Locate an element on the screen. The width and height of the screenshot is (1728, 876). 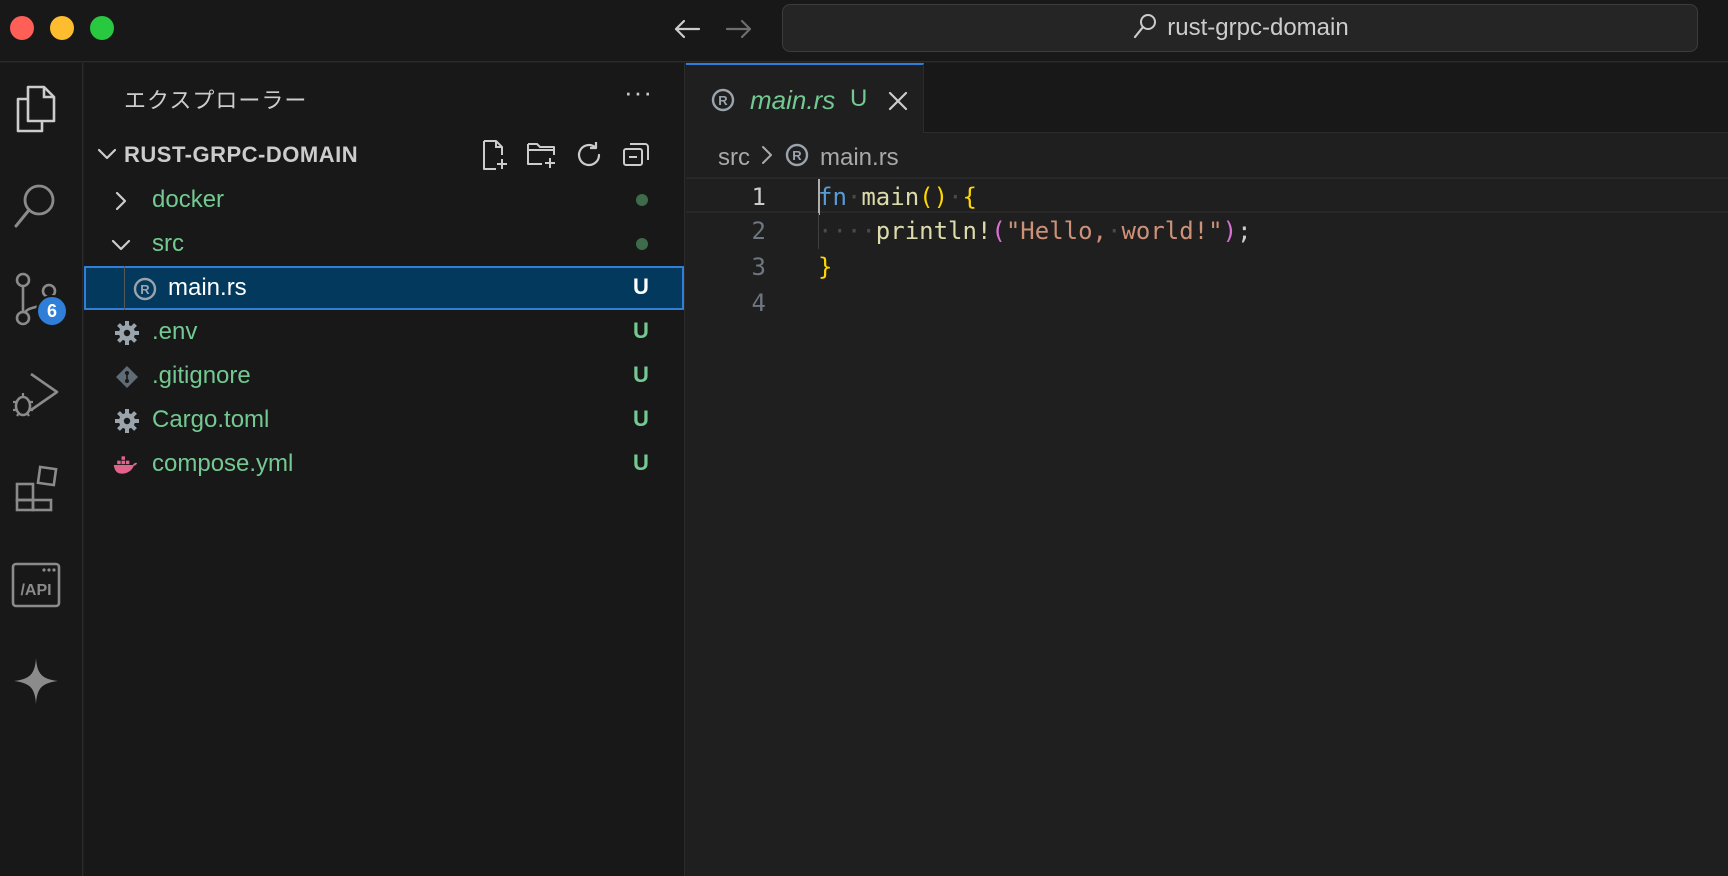
code-line: 1 fn·main()·{ is located at coordinates (1207, 196).